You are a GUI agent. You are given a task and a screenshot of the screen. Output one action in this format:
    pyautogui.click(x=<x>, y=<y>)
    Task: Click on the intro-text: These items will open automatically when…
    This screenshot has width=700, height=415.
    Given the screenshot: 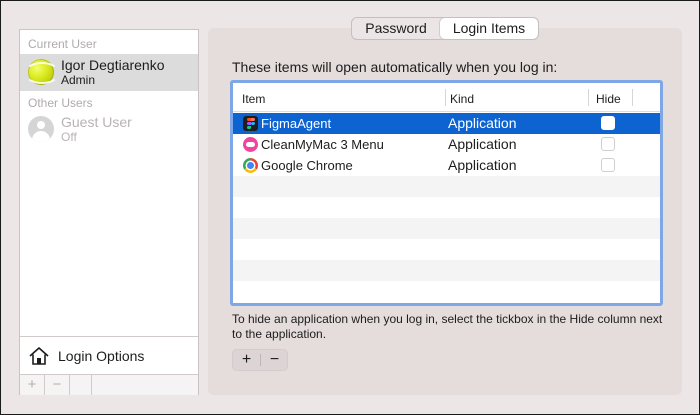 What is the action you would take?
    pyautogui.click(x=395, y=67)
    